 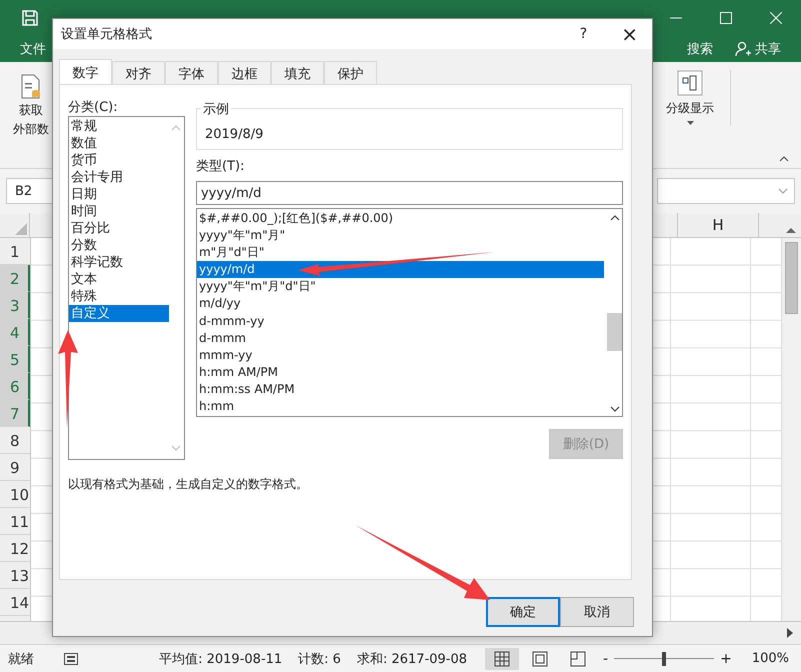 I want to click on status-statistic: 计数: 6, so click(x=319, y=659).